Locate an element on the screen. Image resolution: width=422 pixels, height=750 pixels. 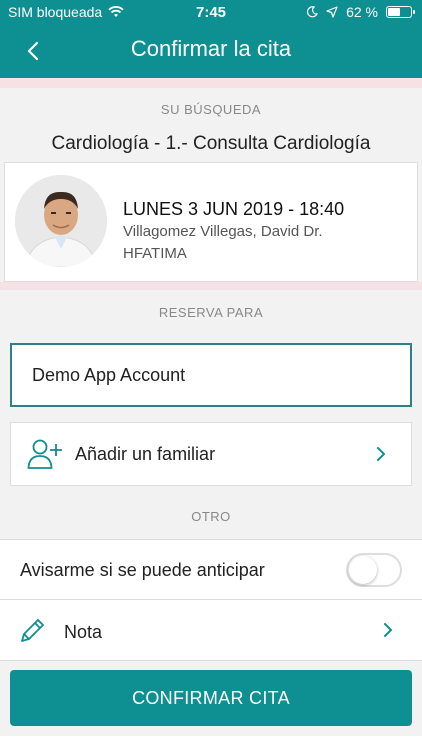
doctor-photo is located at coordinates (61, 221).